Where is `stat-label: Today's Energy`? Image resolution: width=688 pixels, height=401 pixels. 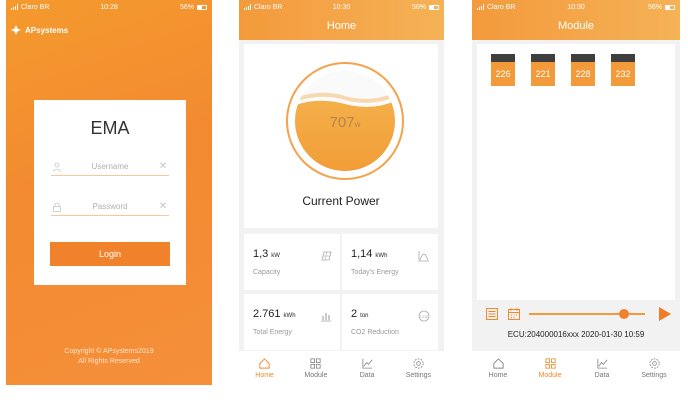 stat-label: Today's Energy is located at coordinates (375, 272).